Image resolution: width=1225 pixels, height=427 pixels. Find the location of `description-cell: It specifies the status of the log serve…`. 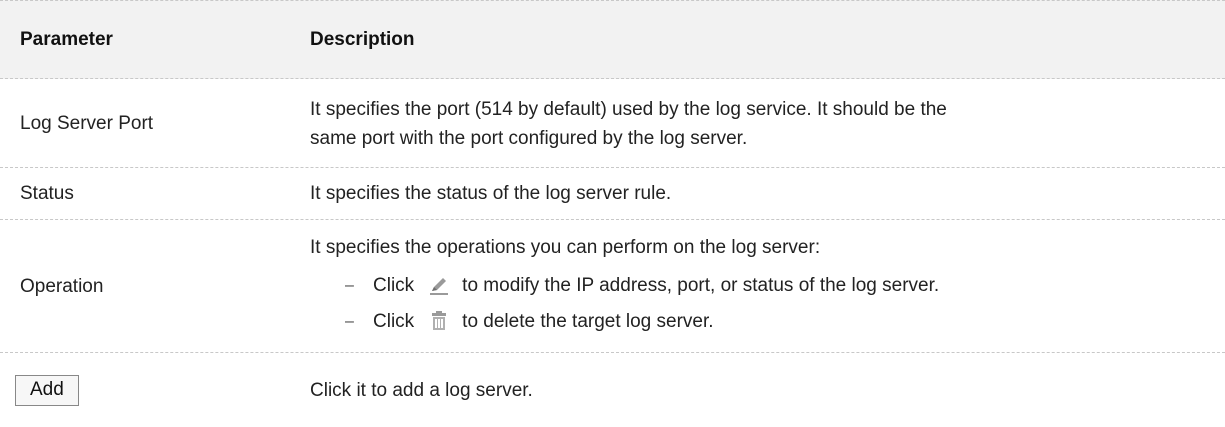

description-cell: It specifies the status of the log serve… is located at coordinates (491, 193).